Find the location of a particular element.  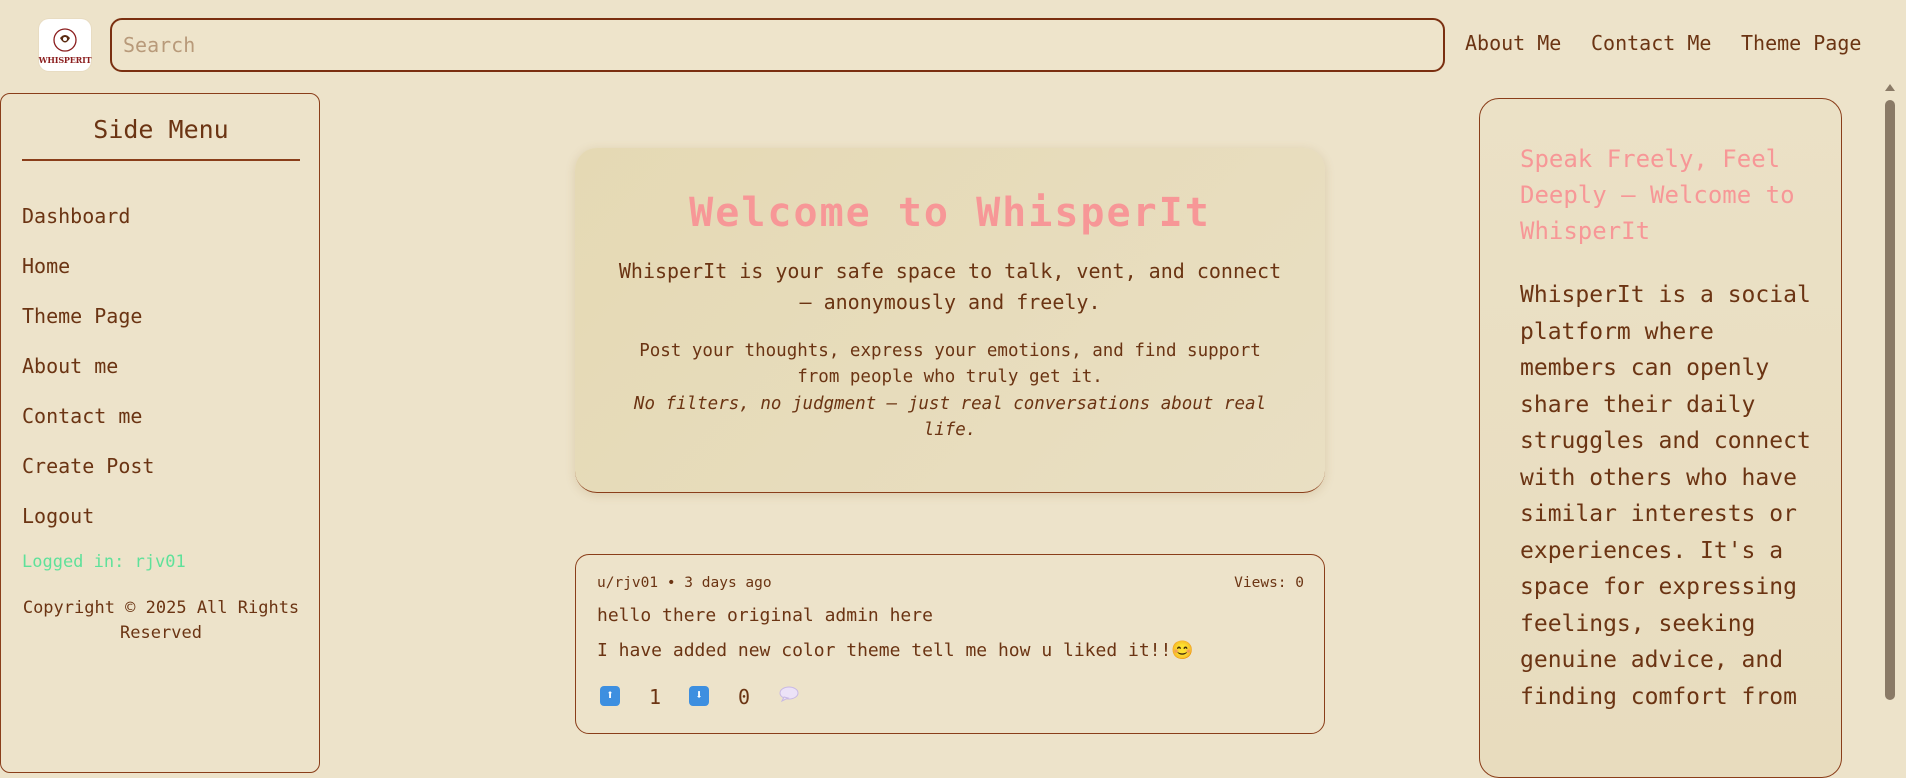

logo: WHISPERIT is located at coordinates (65, 45).